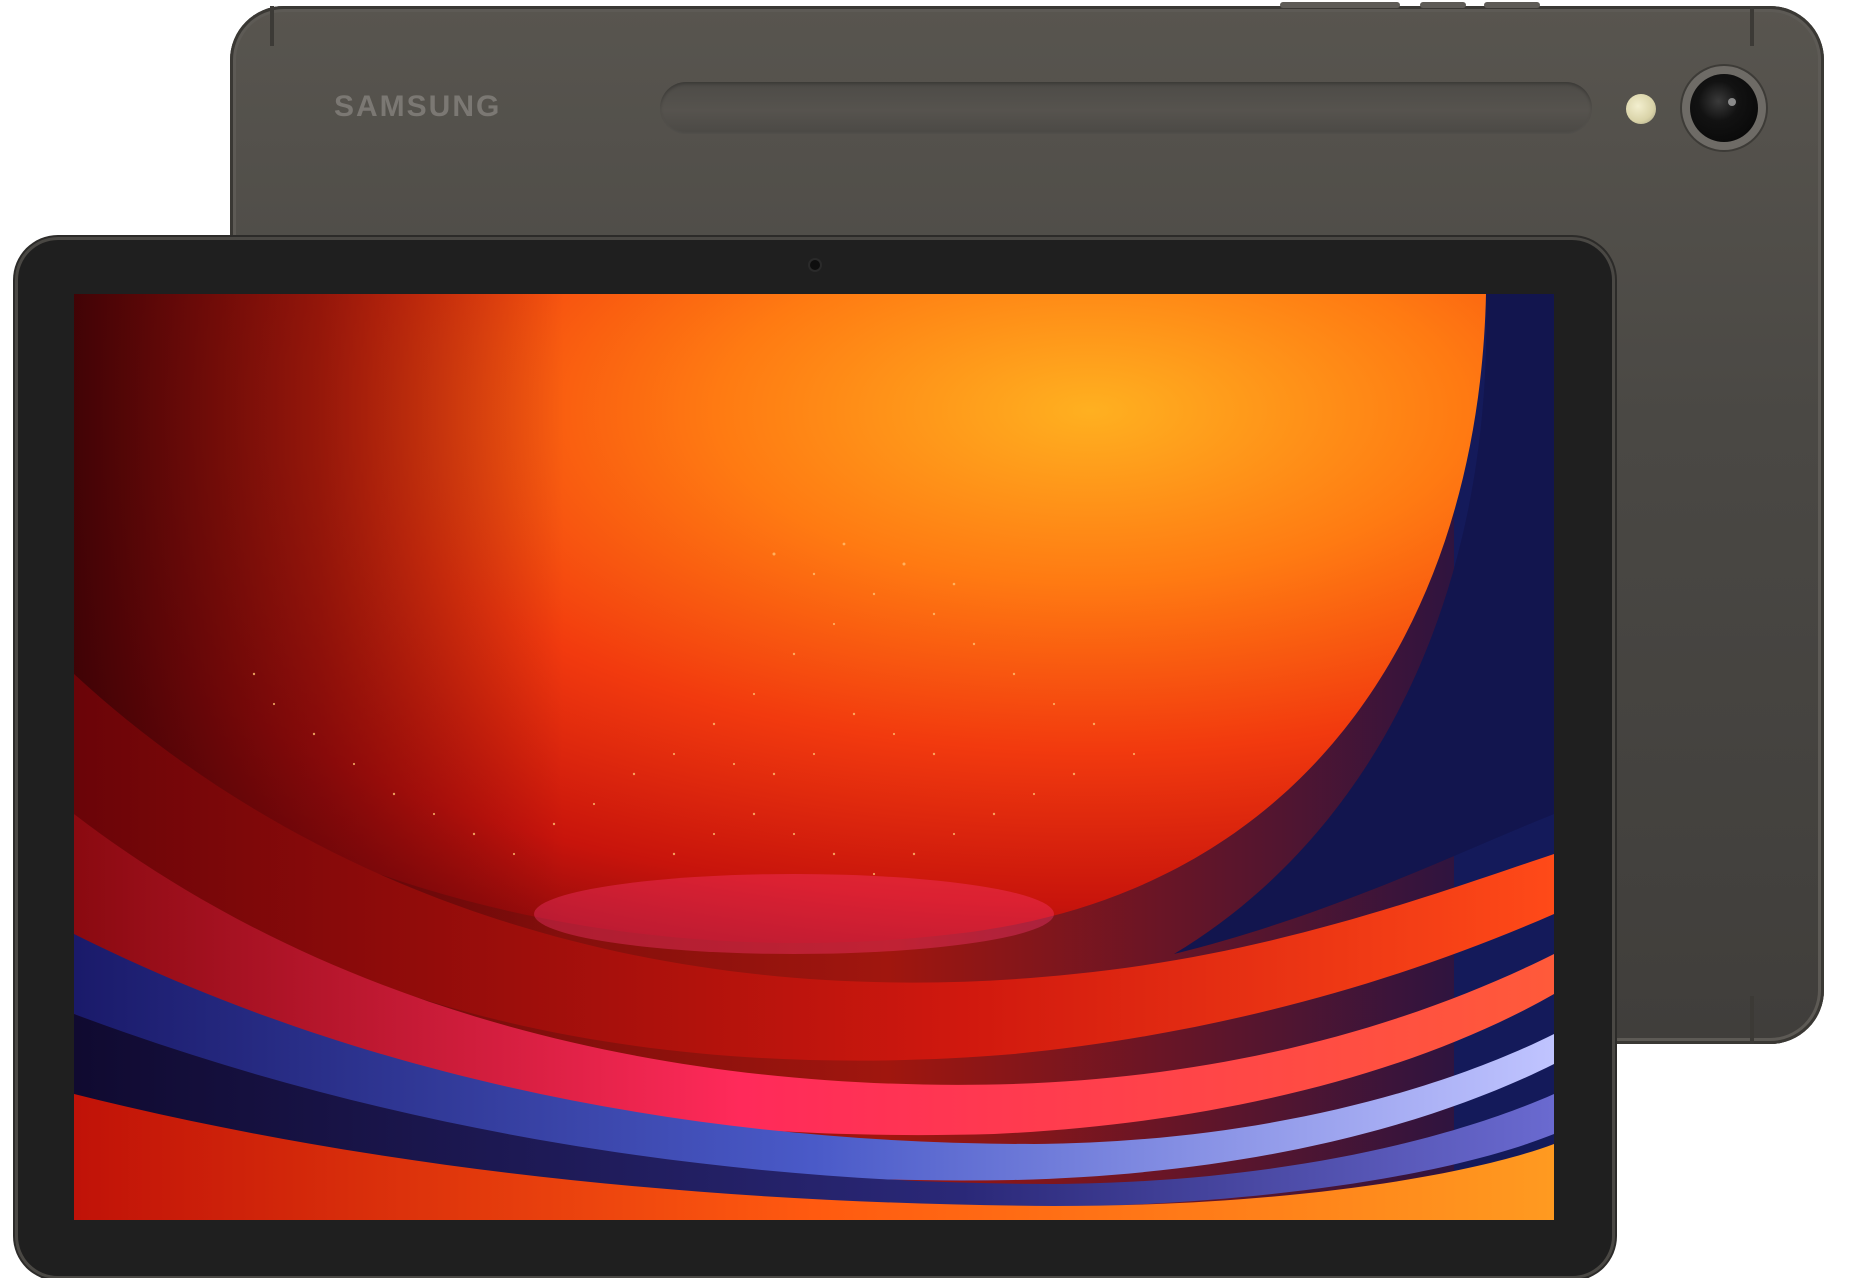 The width and height of the screenshot is (1854, 1278). Describe the element at coordinates (815, 265) in the screenshot. I see `front-camera-icon` at that location.